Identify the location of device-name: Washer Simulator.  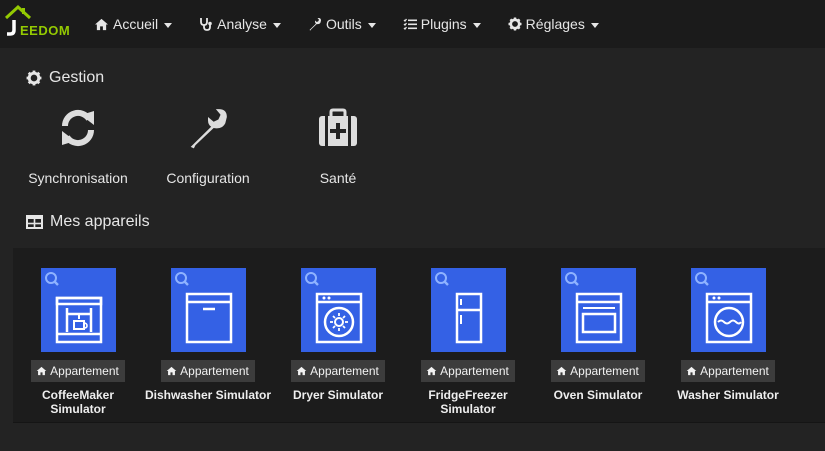
(728, 395).